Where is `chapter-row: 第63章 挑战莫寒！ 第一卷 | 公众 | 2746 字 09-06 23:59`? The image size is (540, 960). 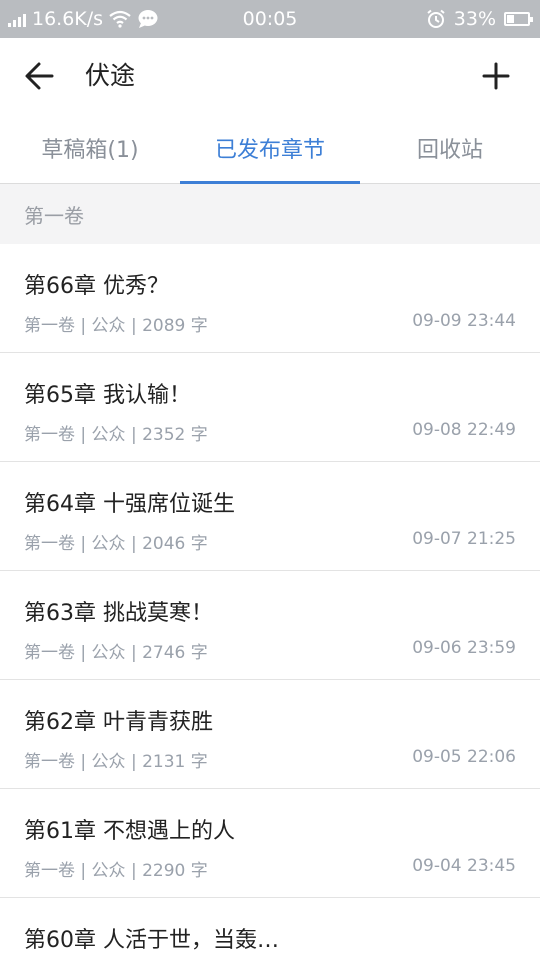
chapter-row: 第63章 挑战莫寒！ 第一卷 | 公众 | 2746 字 09-06 23:59 is located at coordinates (270, 625).